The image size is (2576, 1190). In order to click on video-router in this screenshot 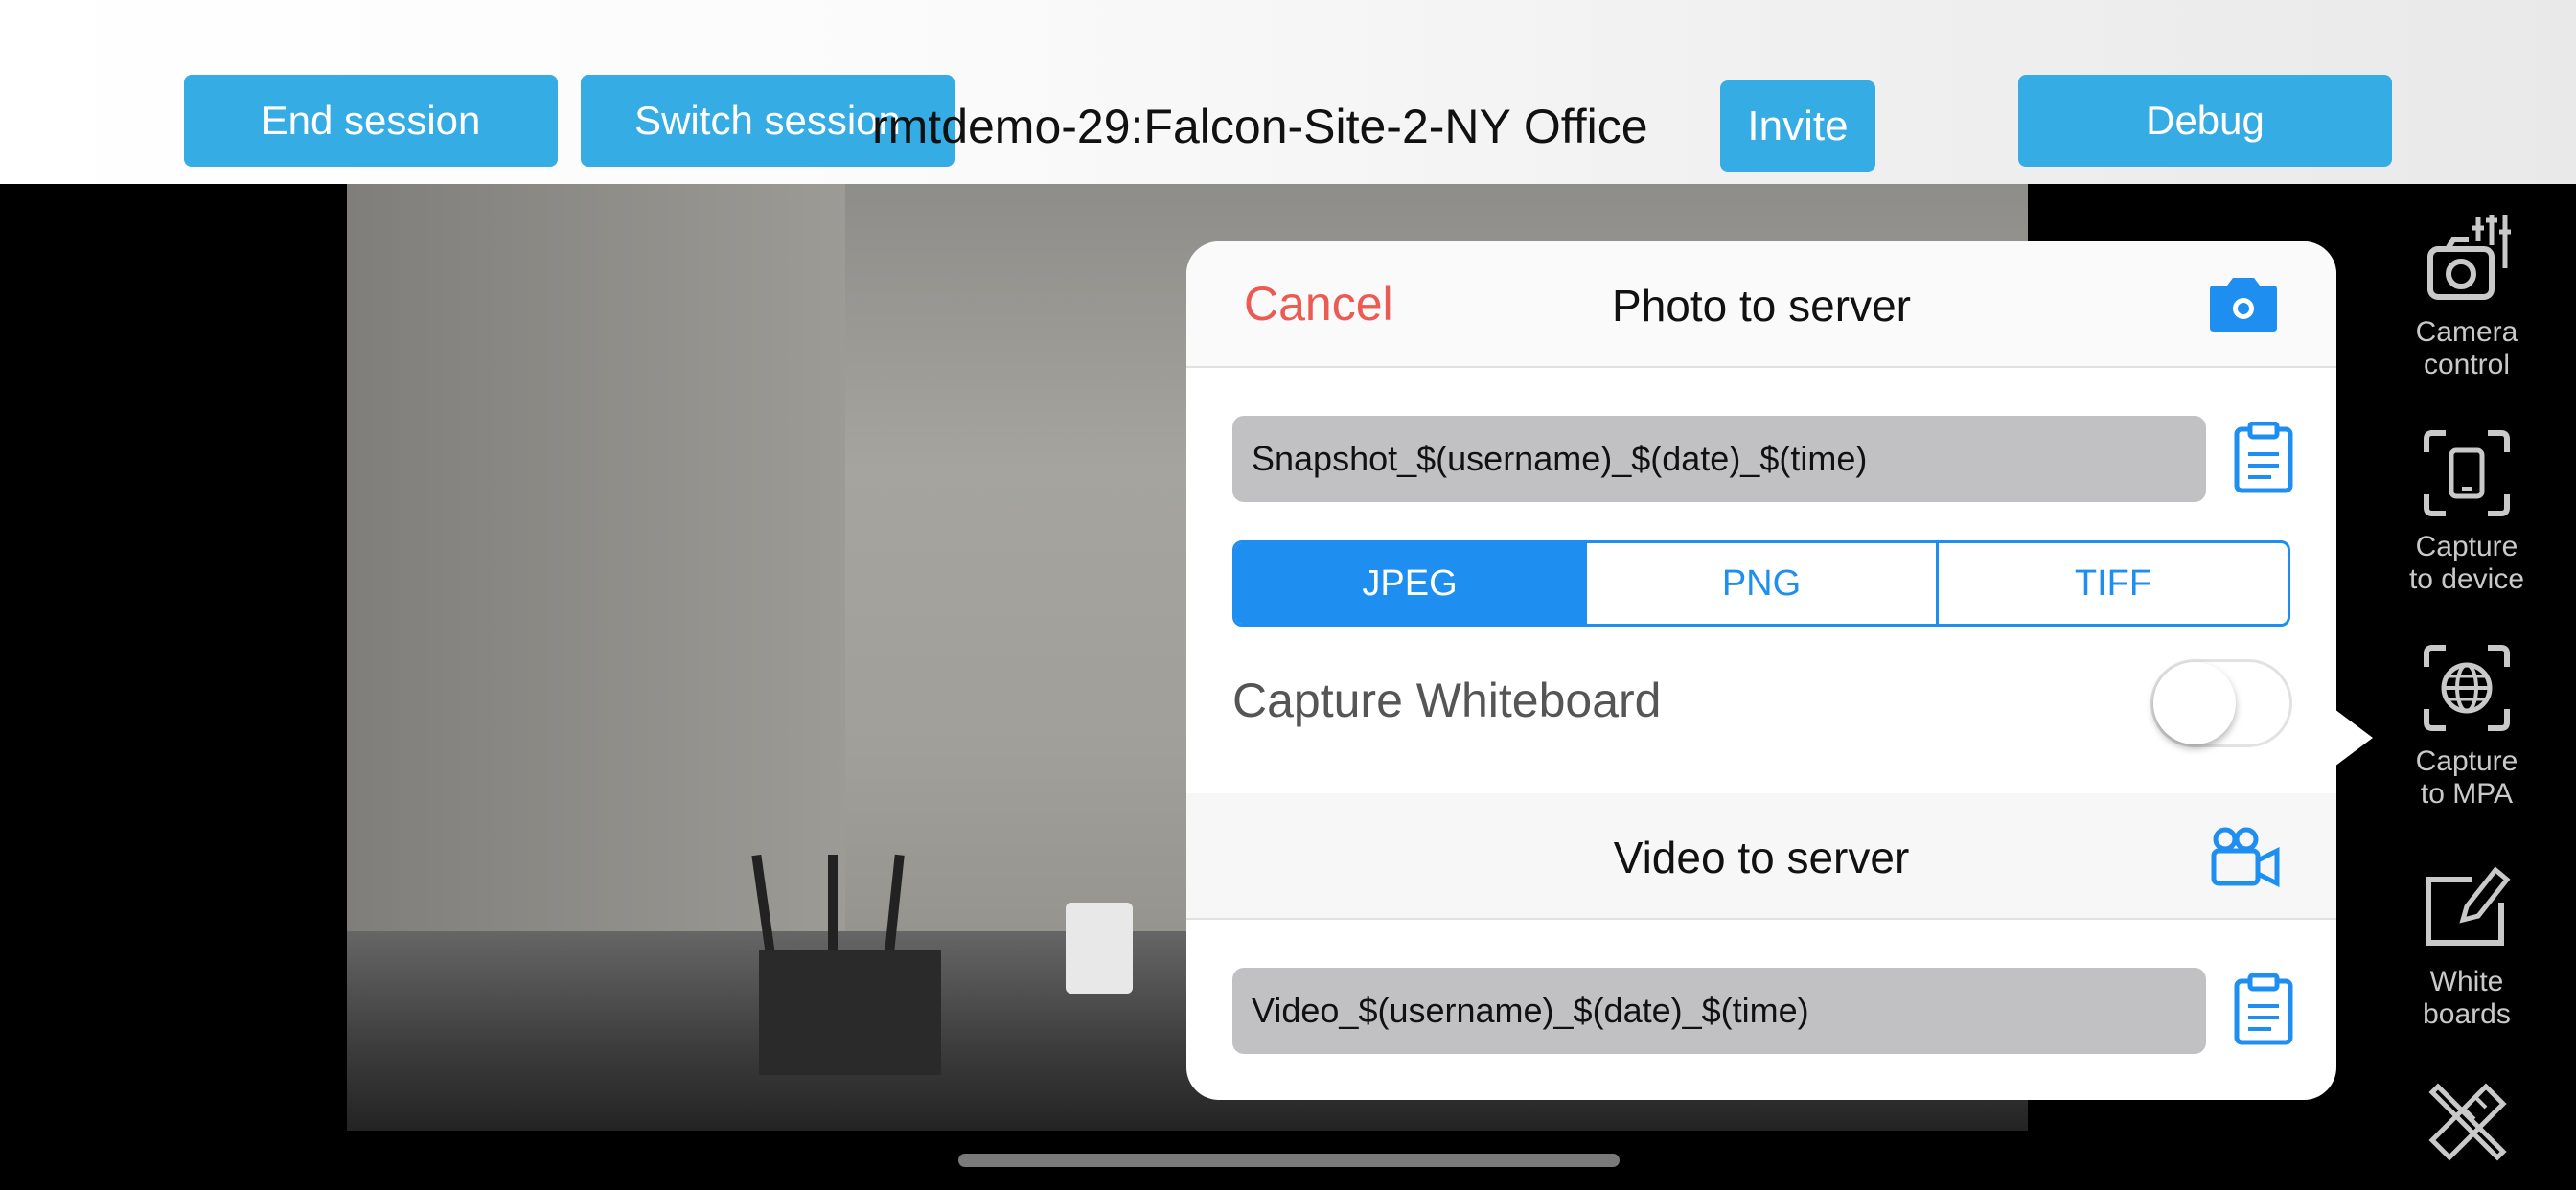, I will do `click(850, 1013)`.